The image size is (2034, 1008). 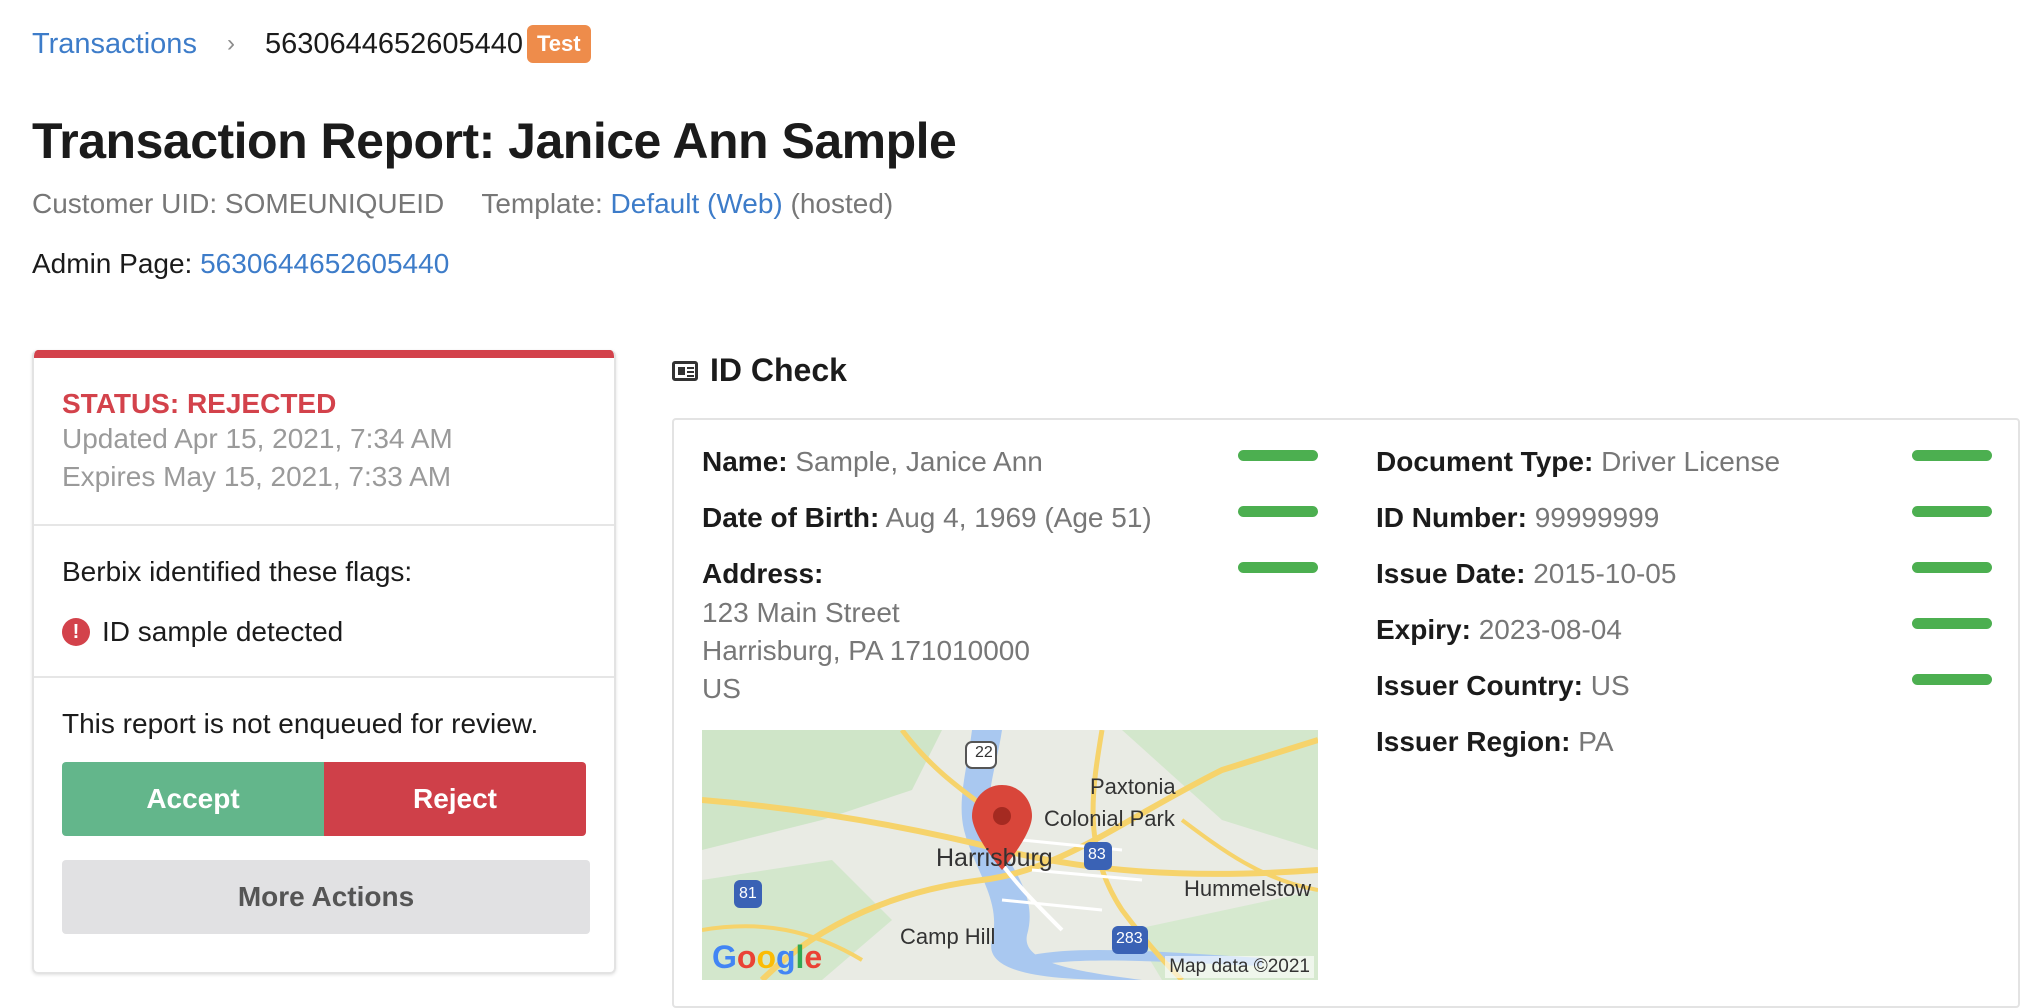 I want to click on address-field: Address:, so click(x=763, y=573).